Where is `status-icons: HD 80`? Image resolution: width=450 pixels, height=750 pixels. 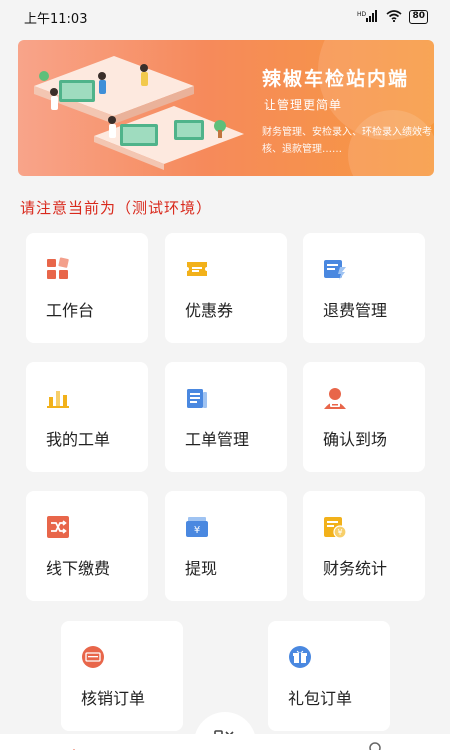
status-icons: HD 80 is located at coordinates (392, 17).